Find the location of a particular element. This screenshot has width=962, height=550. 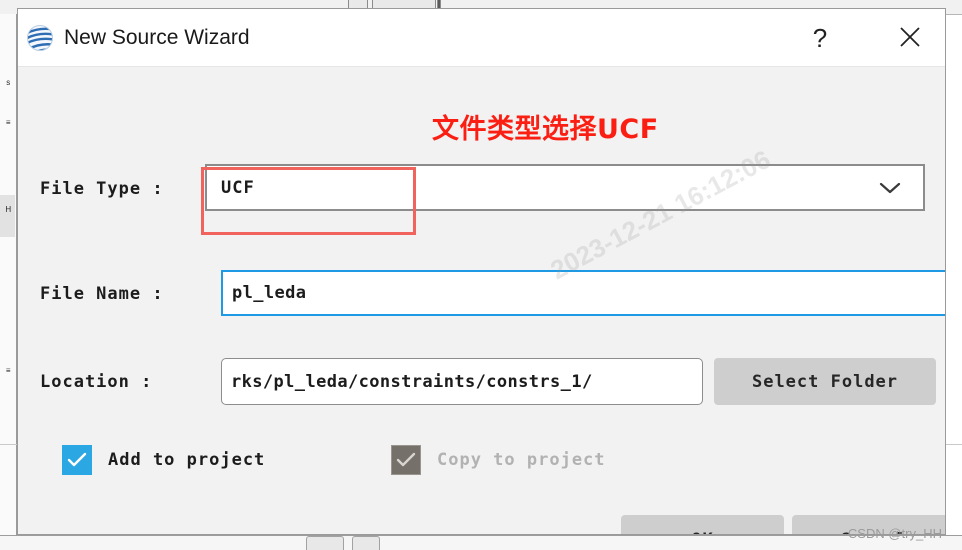

background-left-selected-item is located at coordinates (7, 216).